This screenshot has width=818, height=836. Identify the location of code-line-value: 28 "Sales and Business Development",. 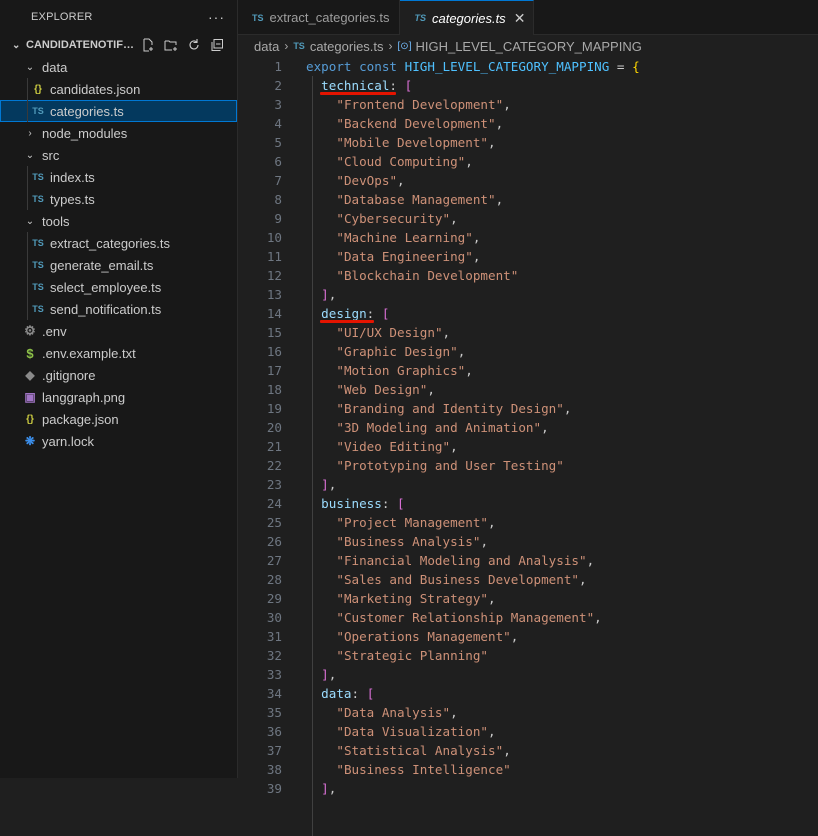
(528, 579).